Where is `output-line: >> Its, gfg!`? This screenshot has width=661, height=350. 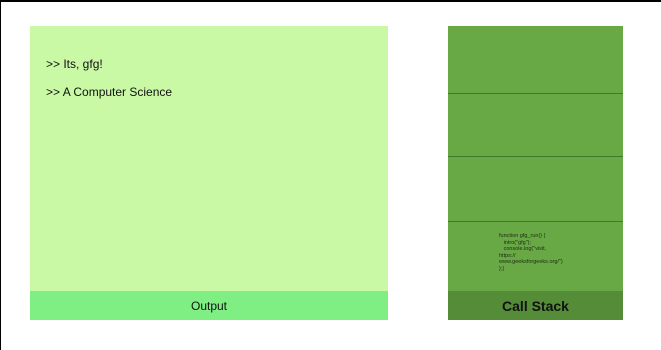 output-line: >> Its, gfg! is located at coordinates (74, 64).